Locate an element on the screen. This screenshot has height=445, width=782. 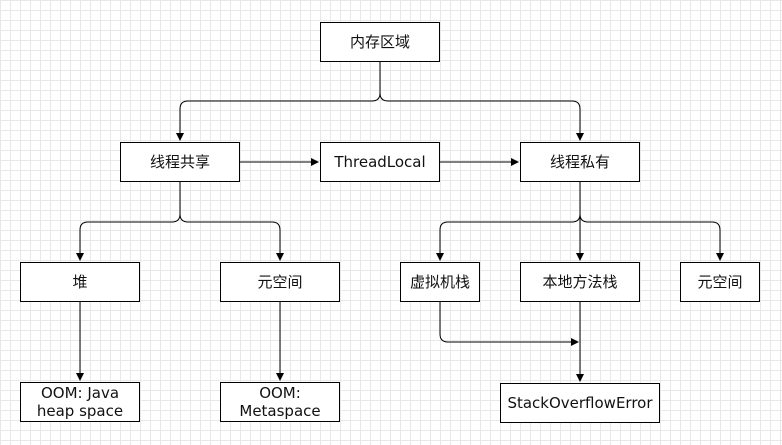
edge-root-to-shared is located at coordinates (278, 101).